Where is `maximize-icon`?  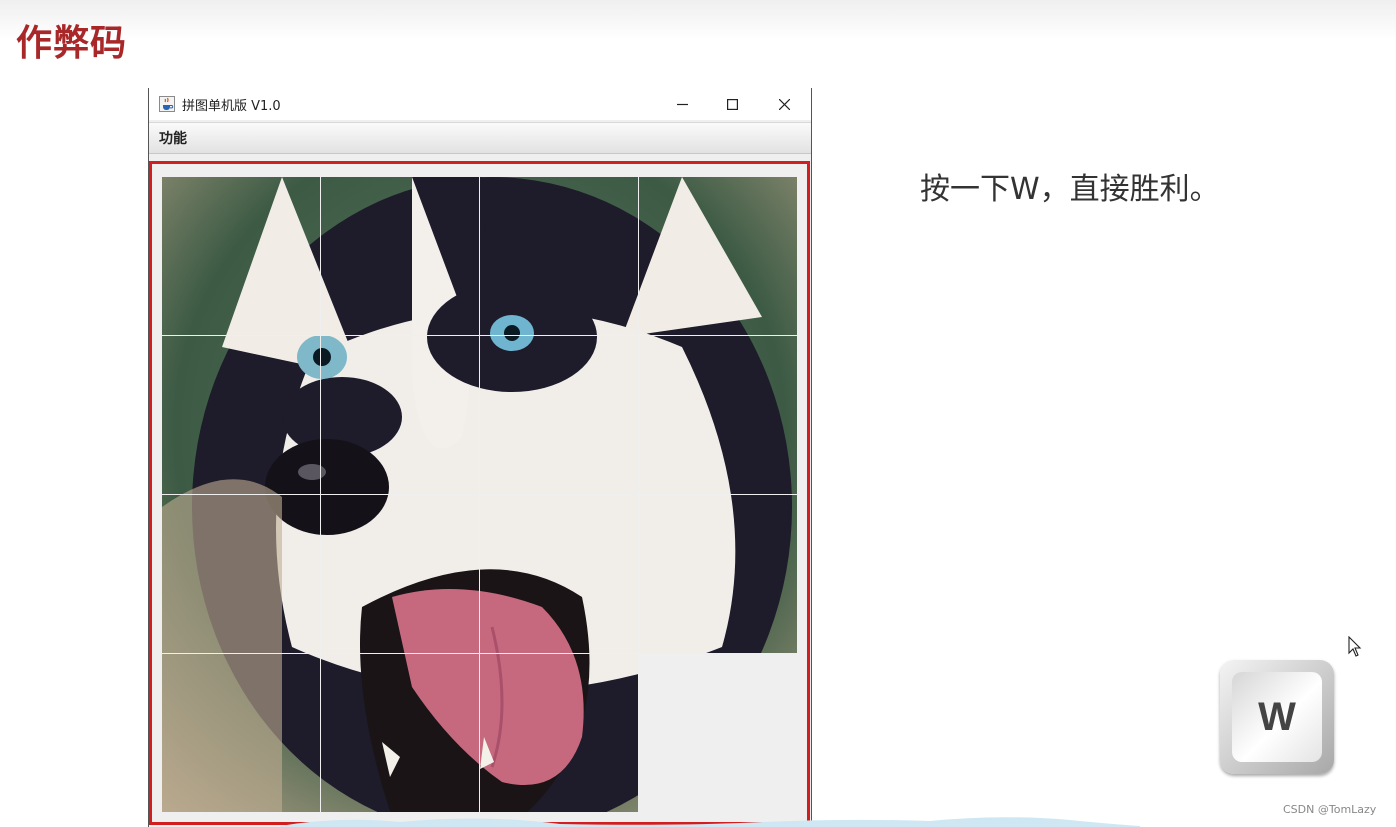
maximize-icon is located at coordinates (732, 104).